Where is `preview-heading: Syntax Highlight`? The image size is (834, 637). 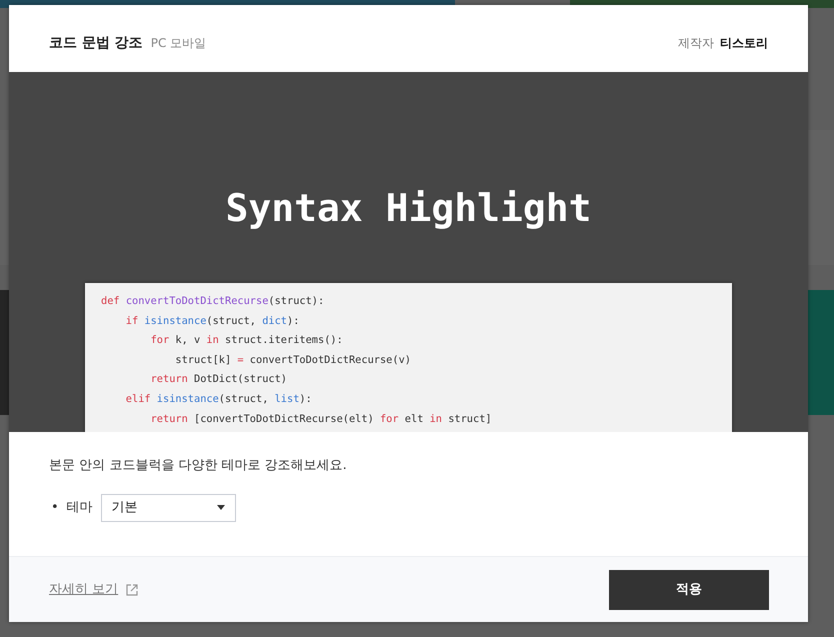 preview-heading: Syntax Highlight is located at coordinates (408, 208).